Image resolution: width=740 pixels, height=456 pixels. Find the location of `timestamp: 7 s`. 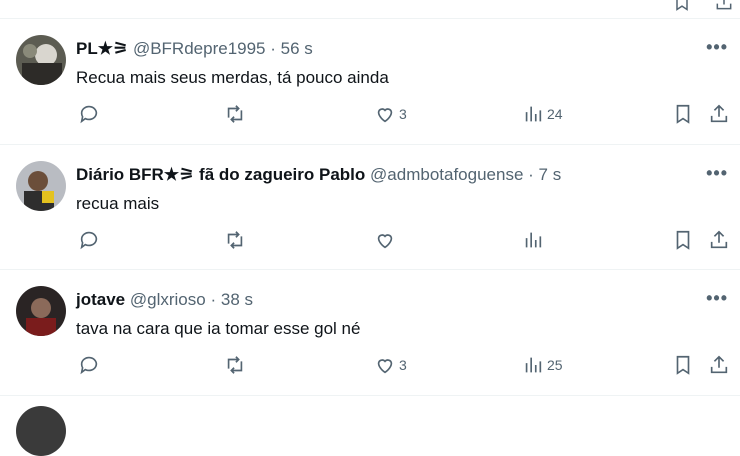

timestamp: 7 s is located at coordinates (550, 174).